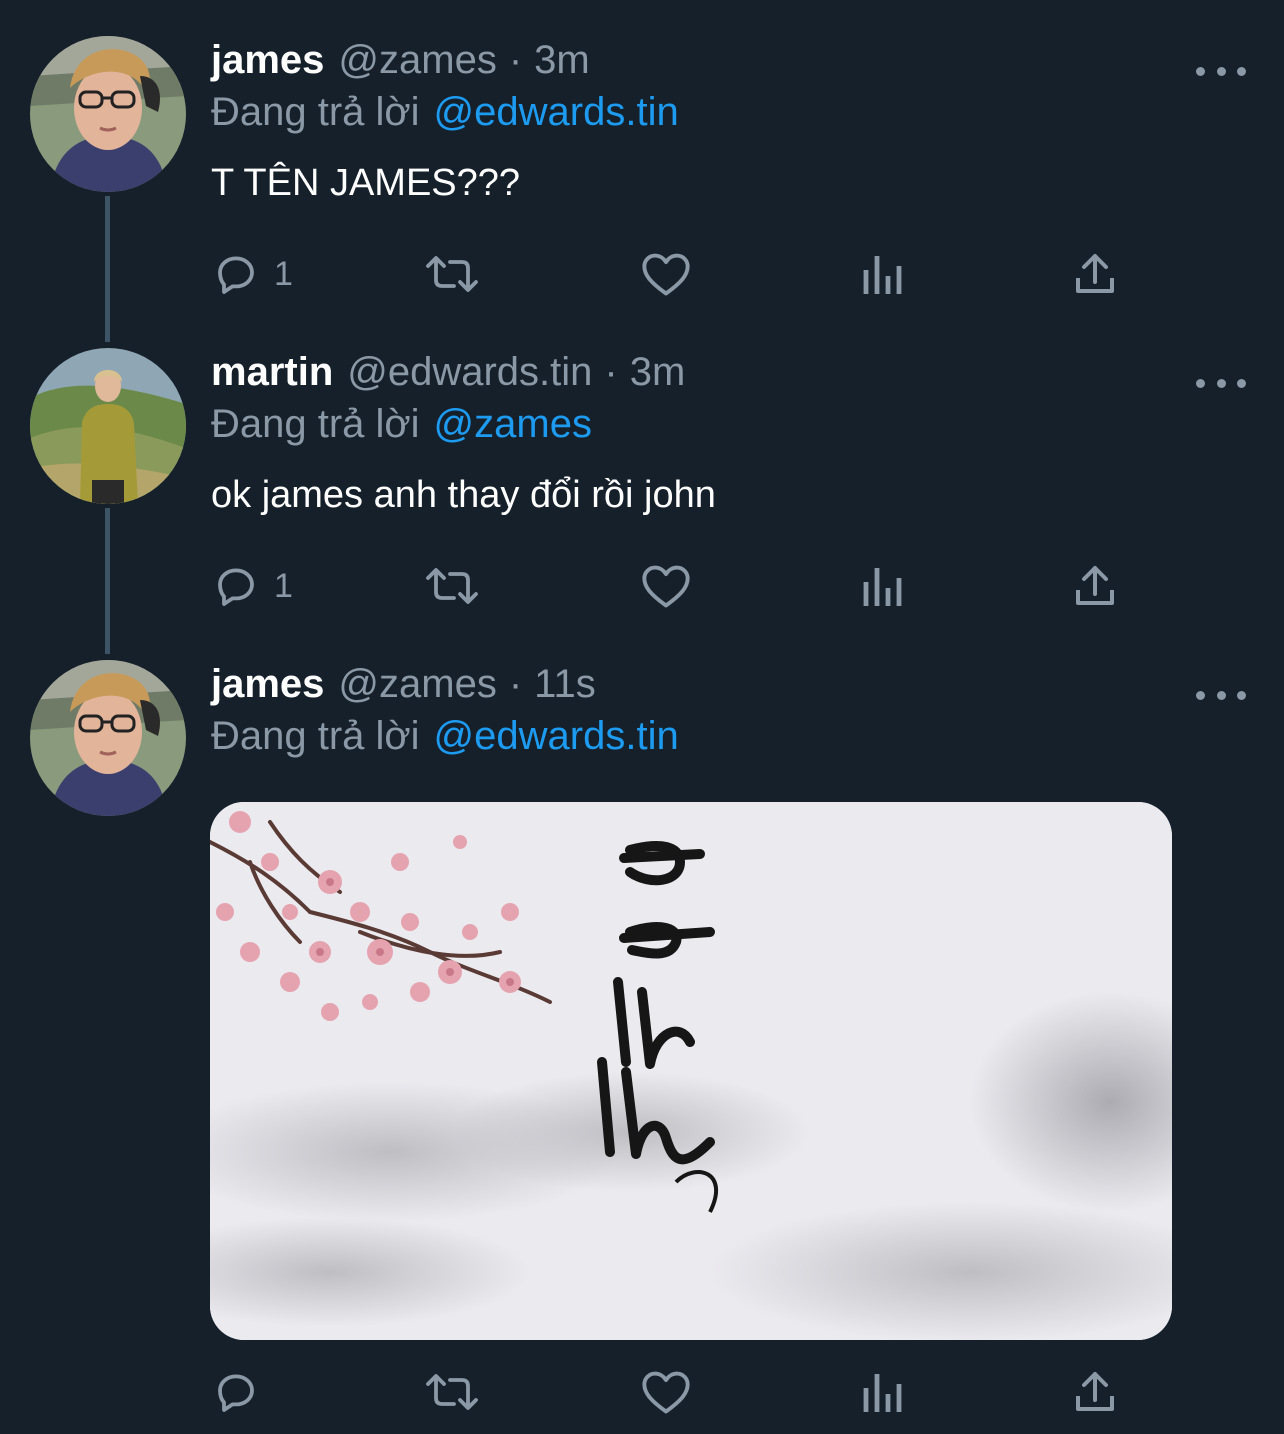 This screenshot has height=1434, width=1284. Describe the element at coordinates (366, 183) in the screenshot. I see `tweet-text: T TÊN JAMES???` at that location.